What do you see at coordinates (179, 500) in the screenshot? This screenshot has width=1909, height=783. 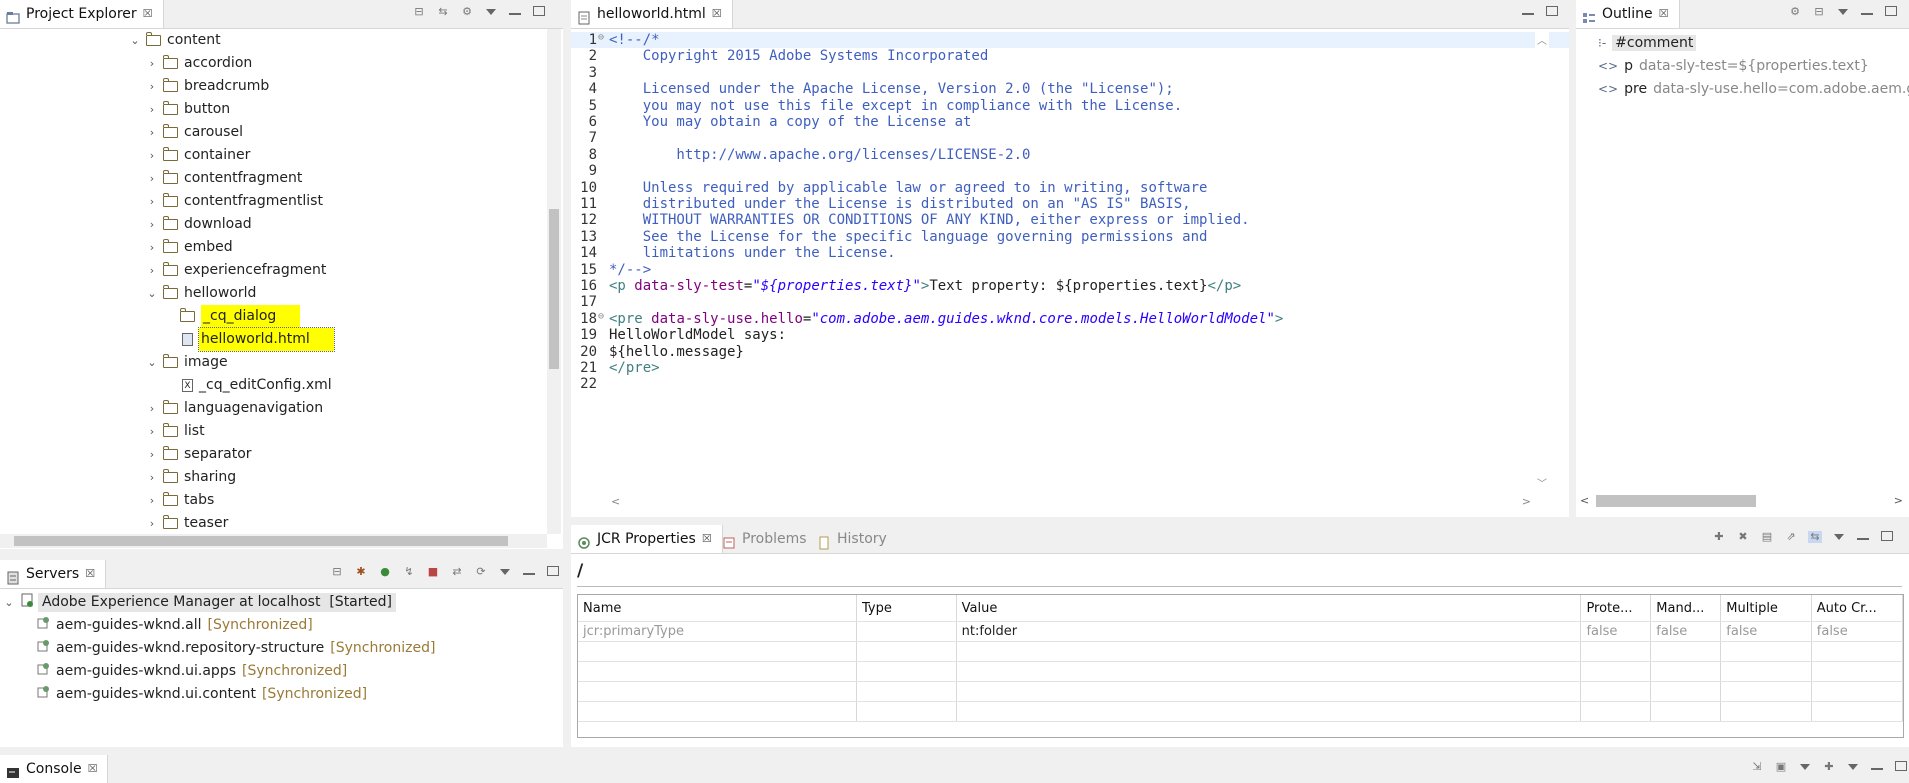 I see `tree-item: › tabs` at bounding box center [179, 500].